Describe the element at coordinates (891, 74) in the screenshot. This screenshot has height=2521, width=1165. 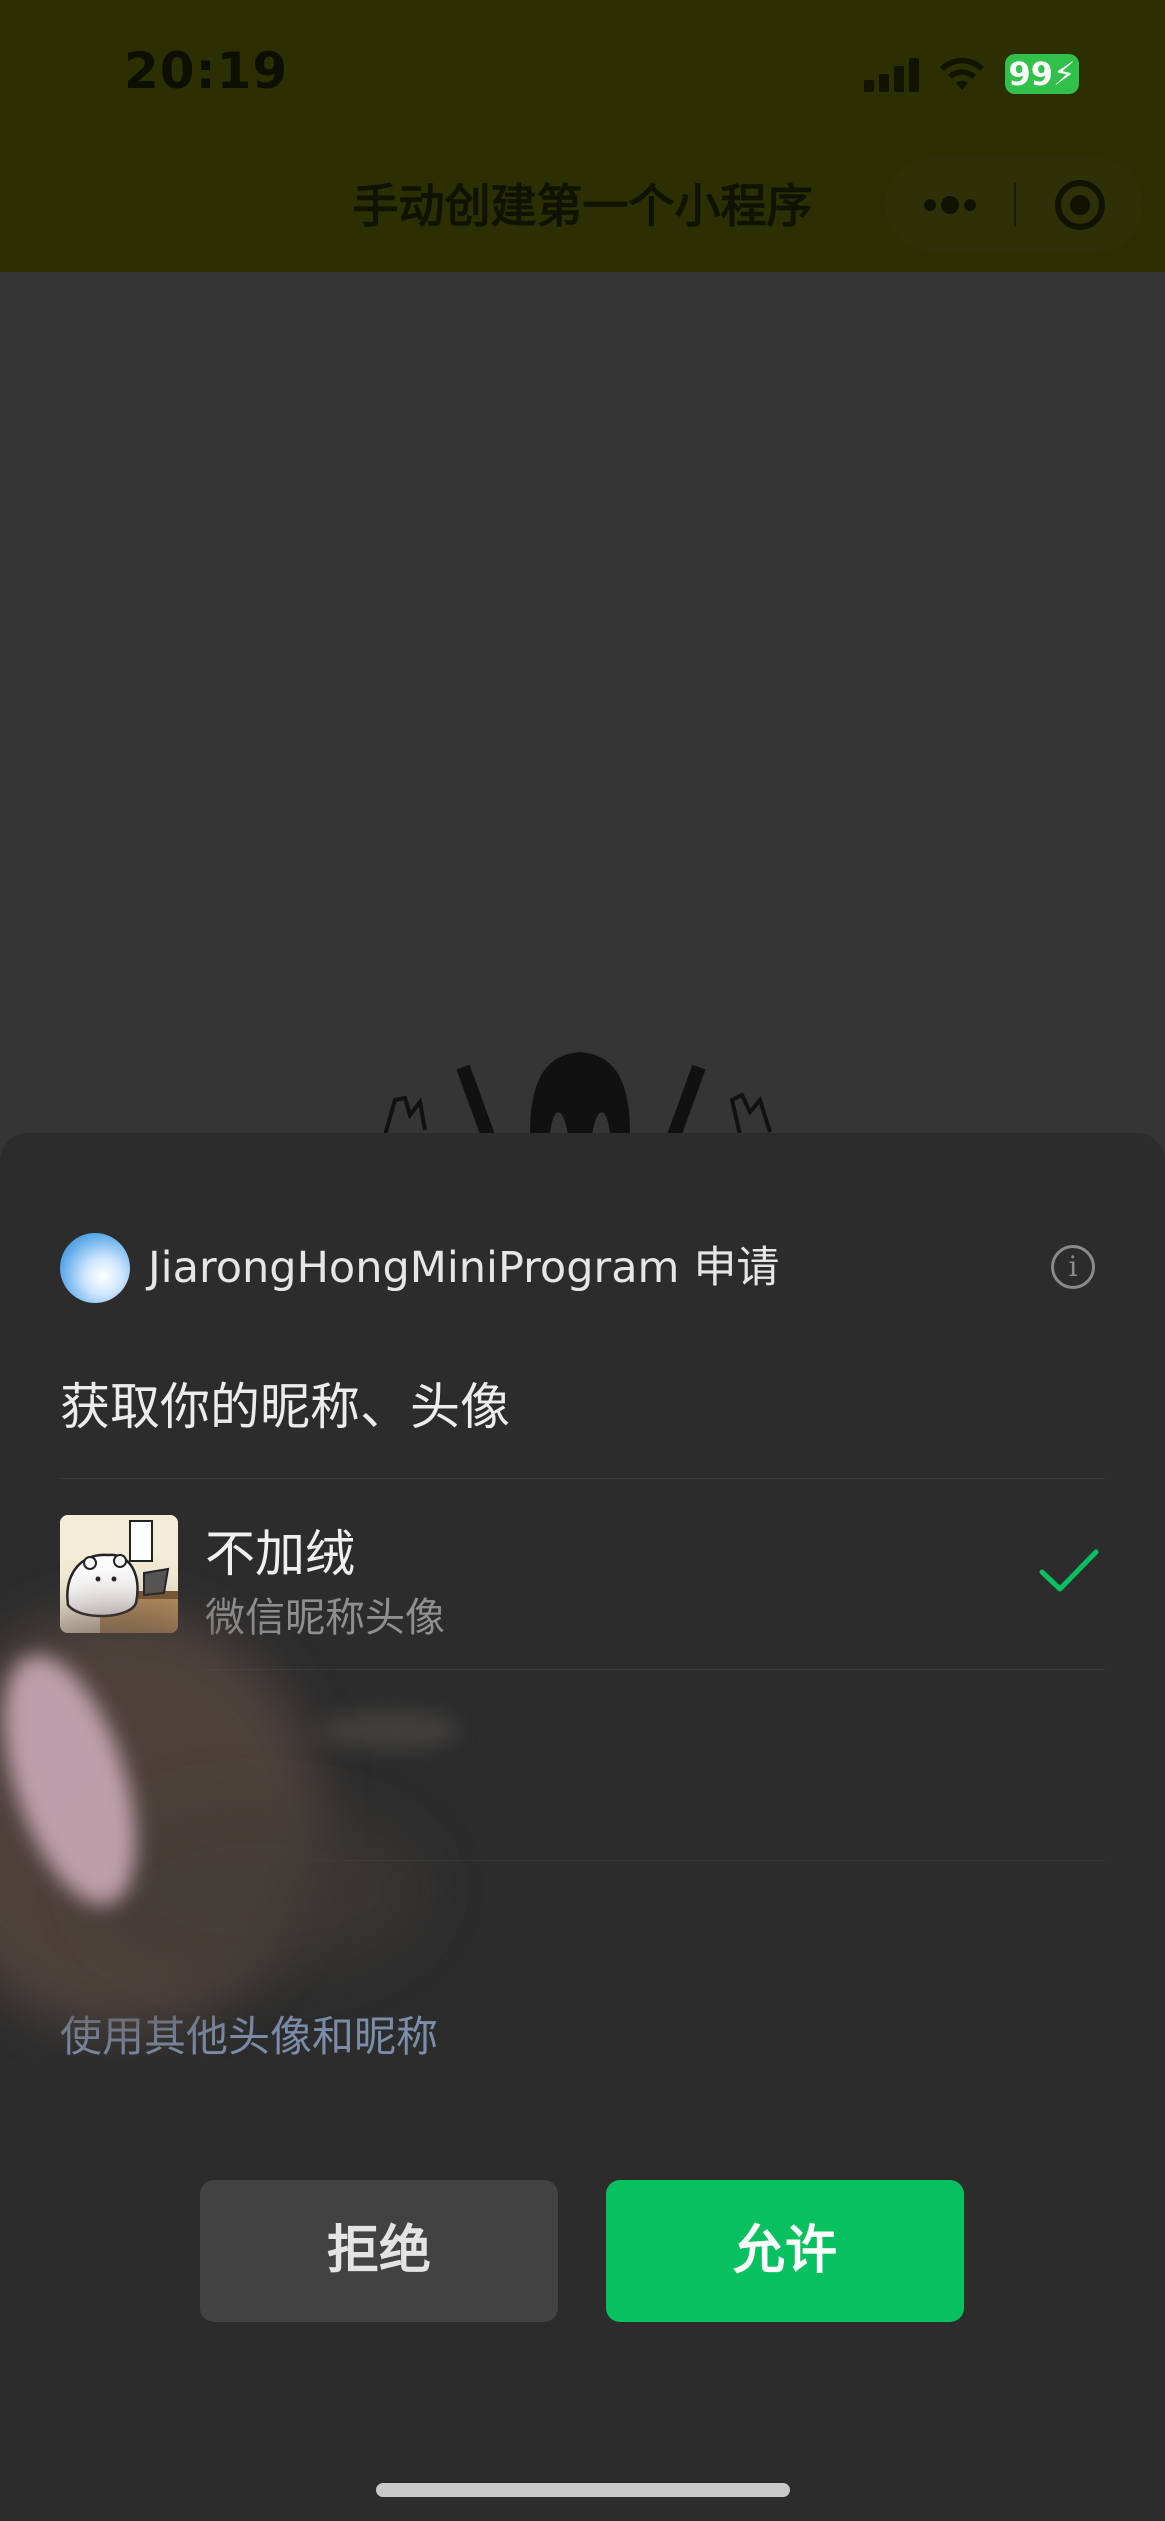
I see `signal-icon` at that location.